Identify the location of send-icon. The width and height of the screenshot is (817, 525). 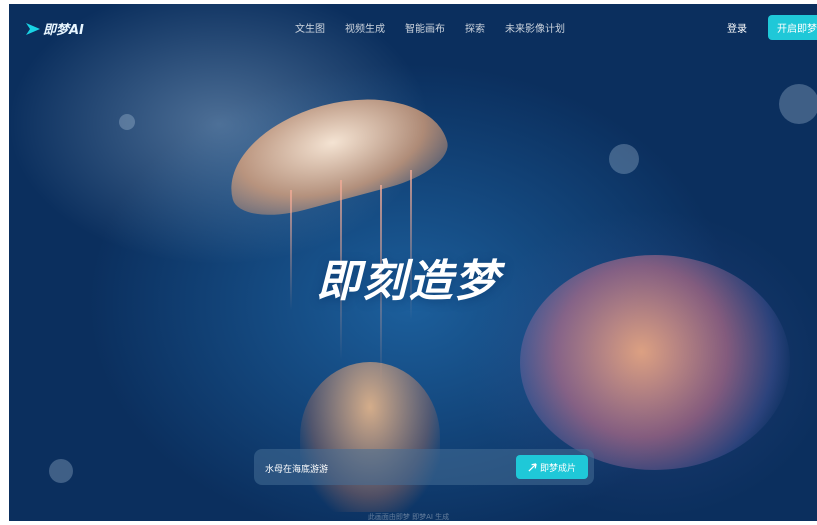
(532, 467).